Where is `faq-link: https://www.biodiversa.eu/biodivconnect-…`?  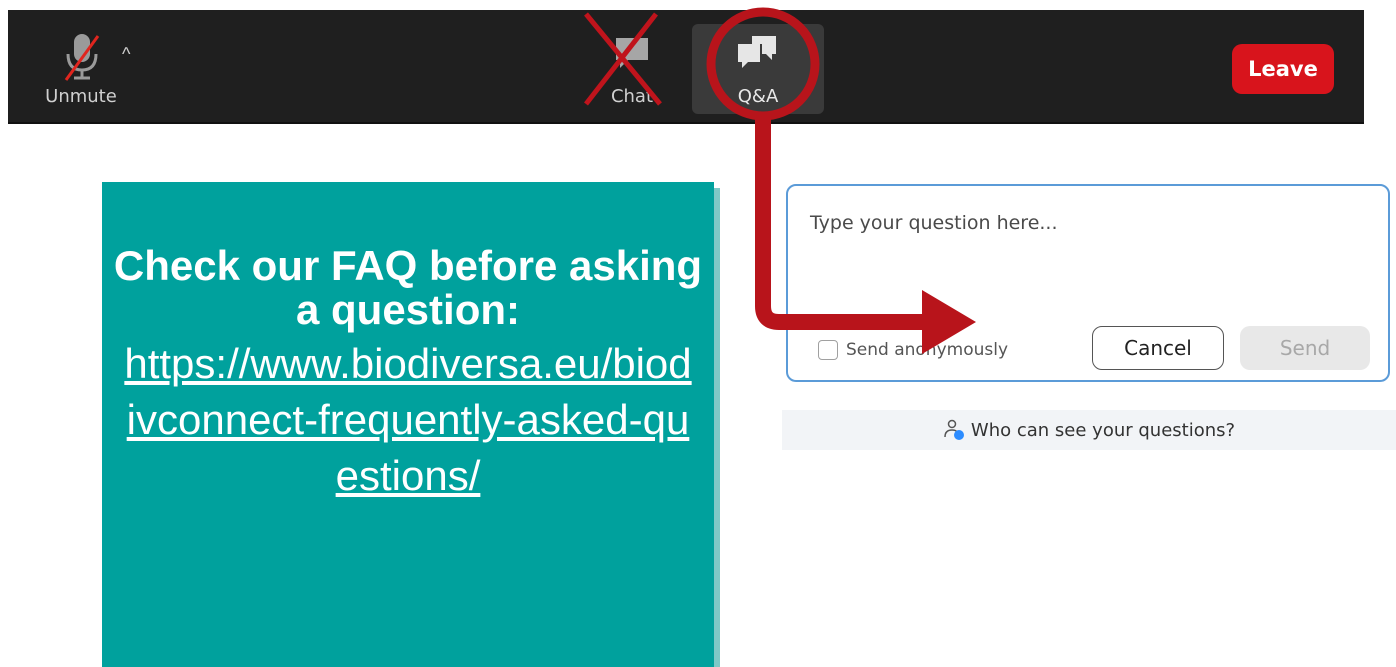 faq-link: https://www.biodiversa.eu/biodivconnect-… is located at coordinates (408, 420).